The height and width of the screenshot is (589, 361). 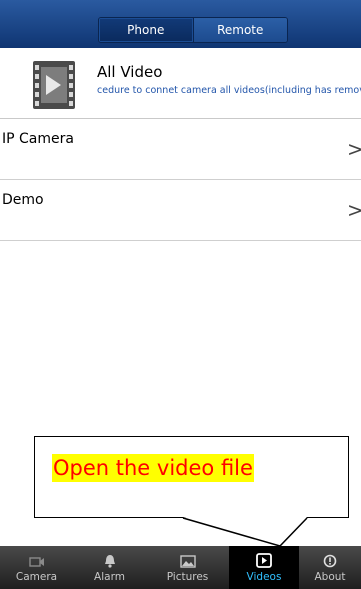 I want to click on picture-icon, so click(x=187, y=562).